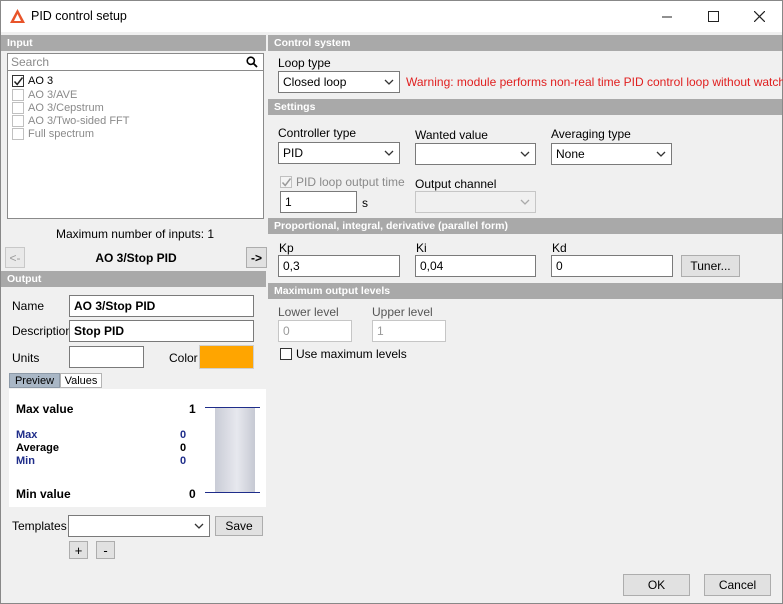 The height and width of the screenshot is (604, 783). Describe the element at coordinates (183, 435) in the screenshot. I see `stat-max: 0` at that location.